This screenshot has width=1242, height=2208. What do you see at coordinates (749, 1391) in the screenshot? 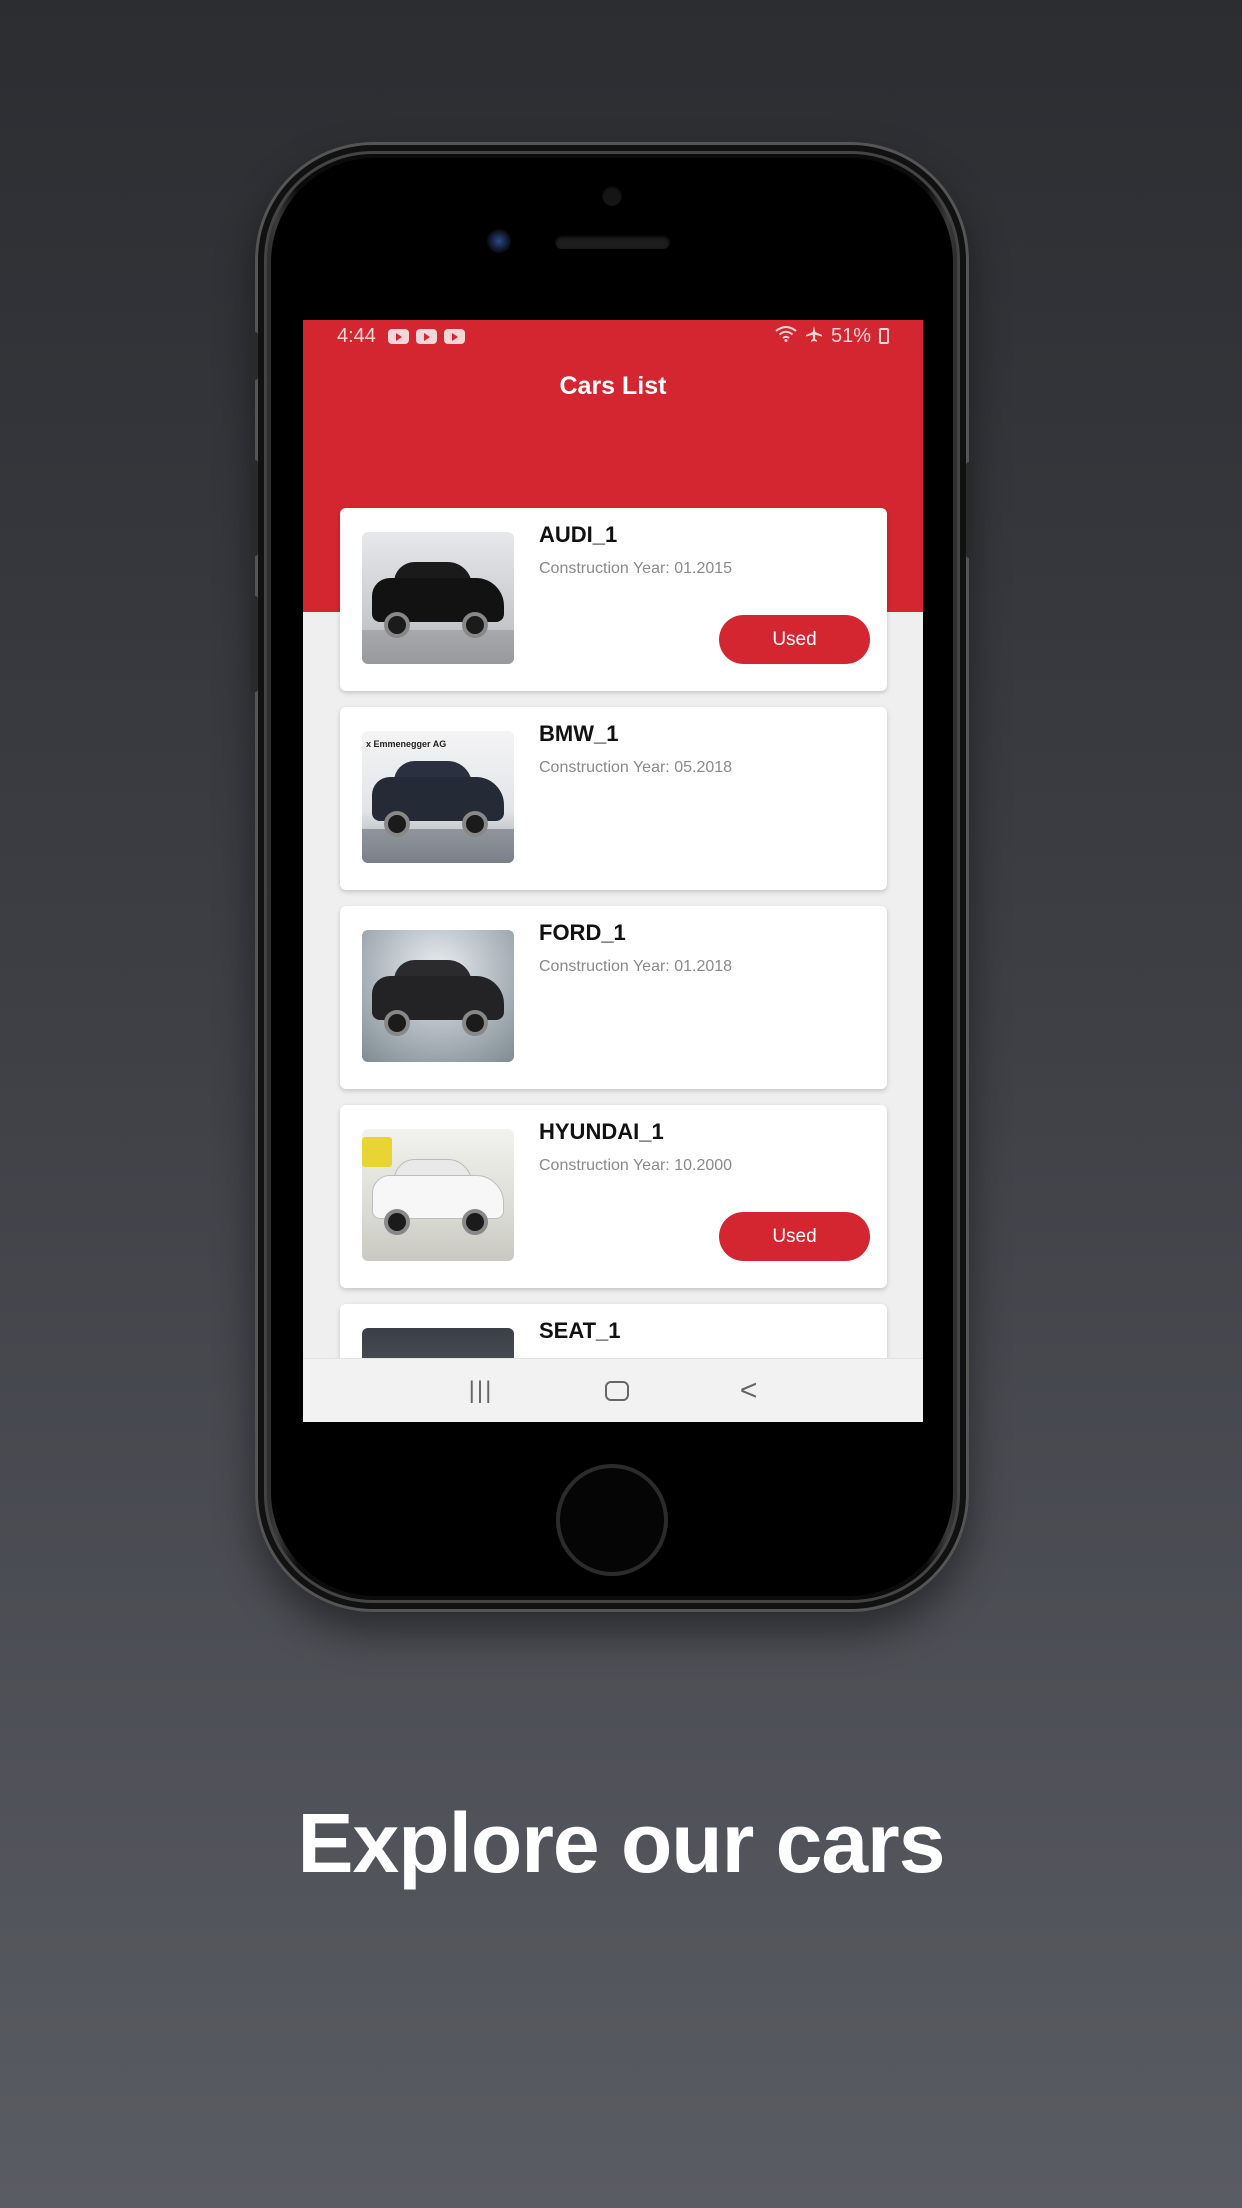
I see `back-button: <` at bounding box center [749, 1391].